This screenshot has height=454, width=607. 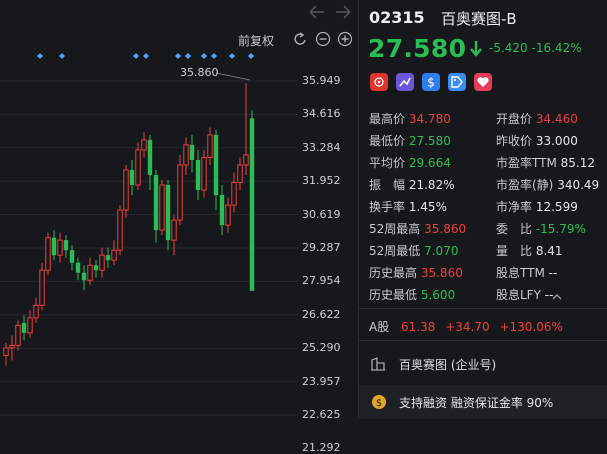 I want to click on margin-financing-row: $ 支持融资 融资保证金率 90%, so click(x=483, y=402).